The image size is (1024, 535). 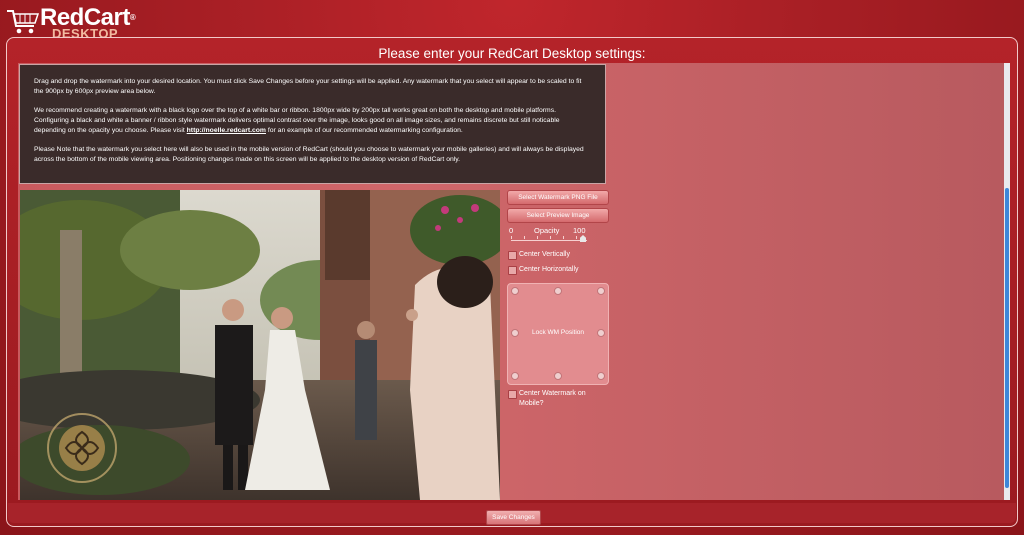 I want to click on select-watermark-button: Select Watermark PNG File, so click(x=558, y=197).